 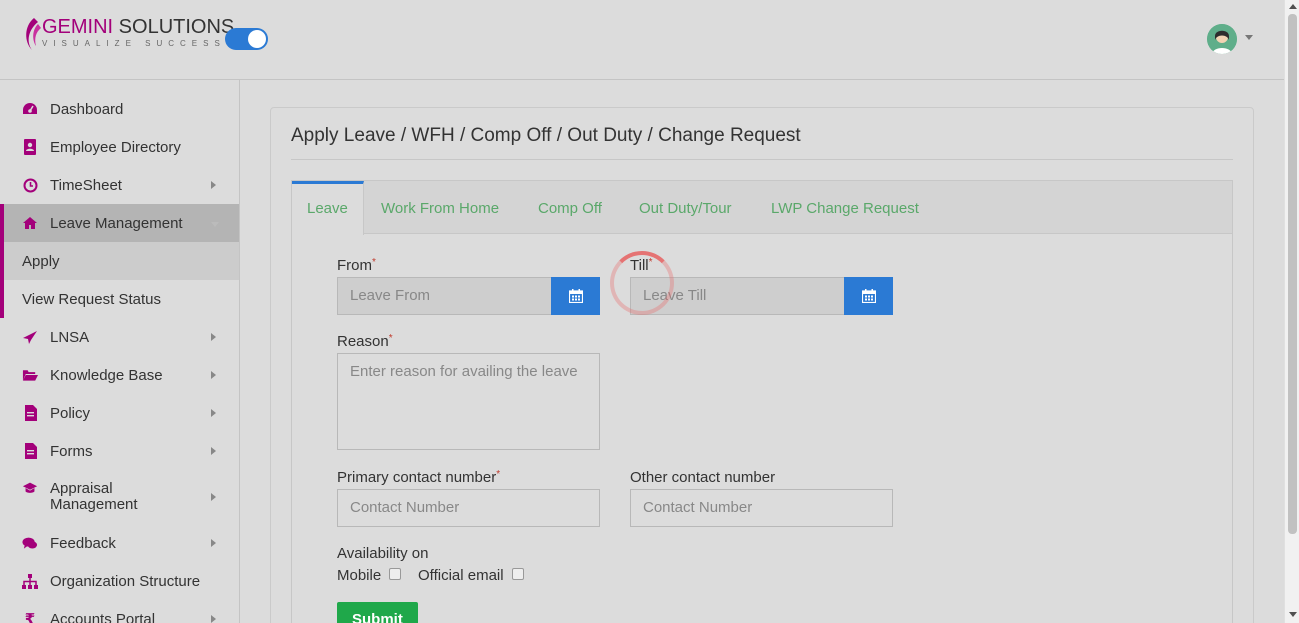 What do you see at coordinates (1293, 614) in the screenshot?
I see `scroll-down-arrow-icon` at bounding box center [1293, 614].